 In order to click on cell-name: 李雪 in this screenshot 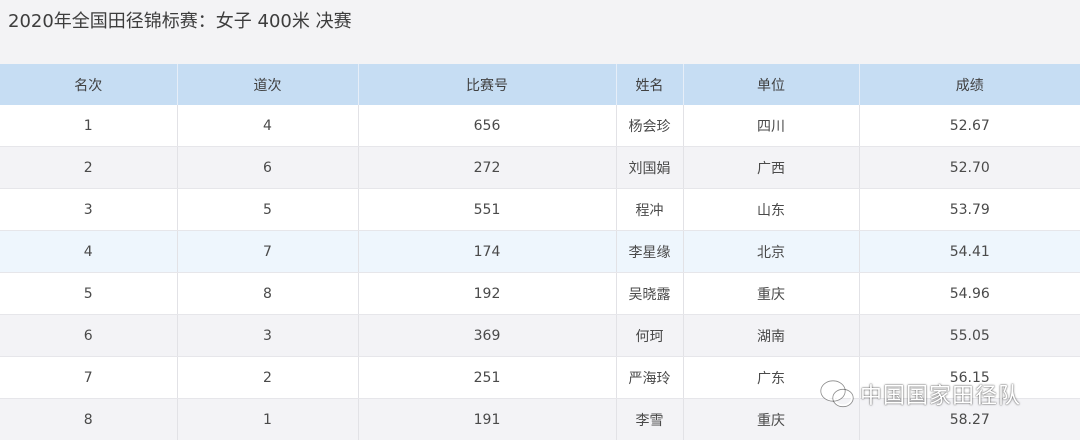, I will do `click(650, 419)`.